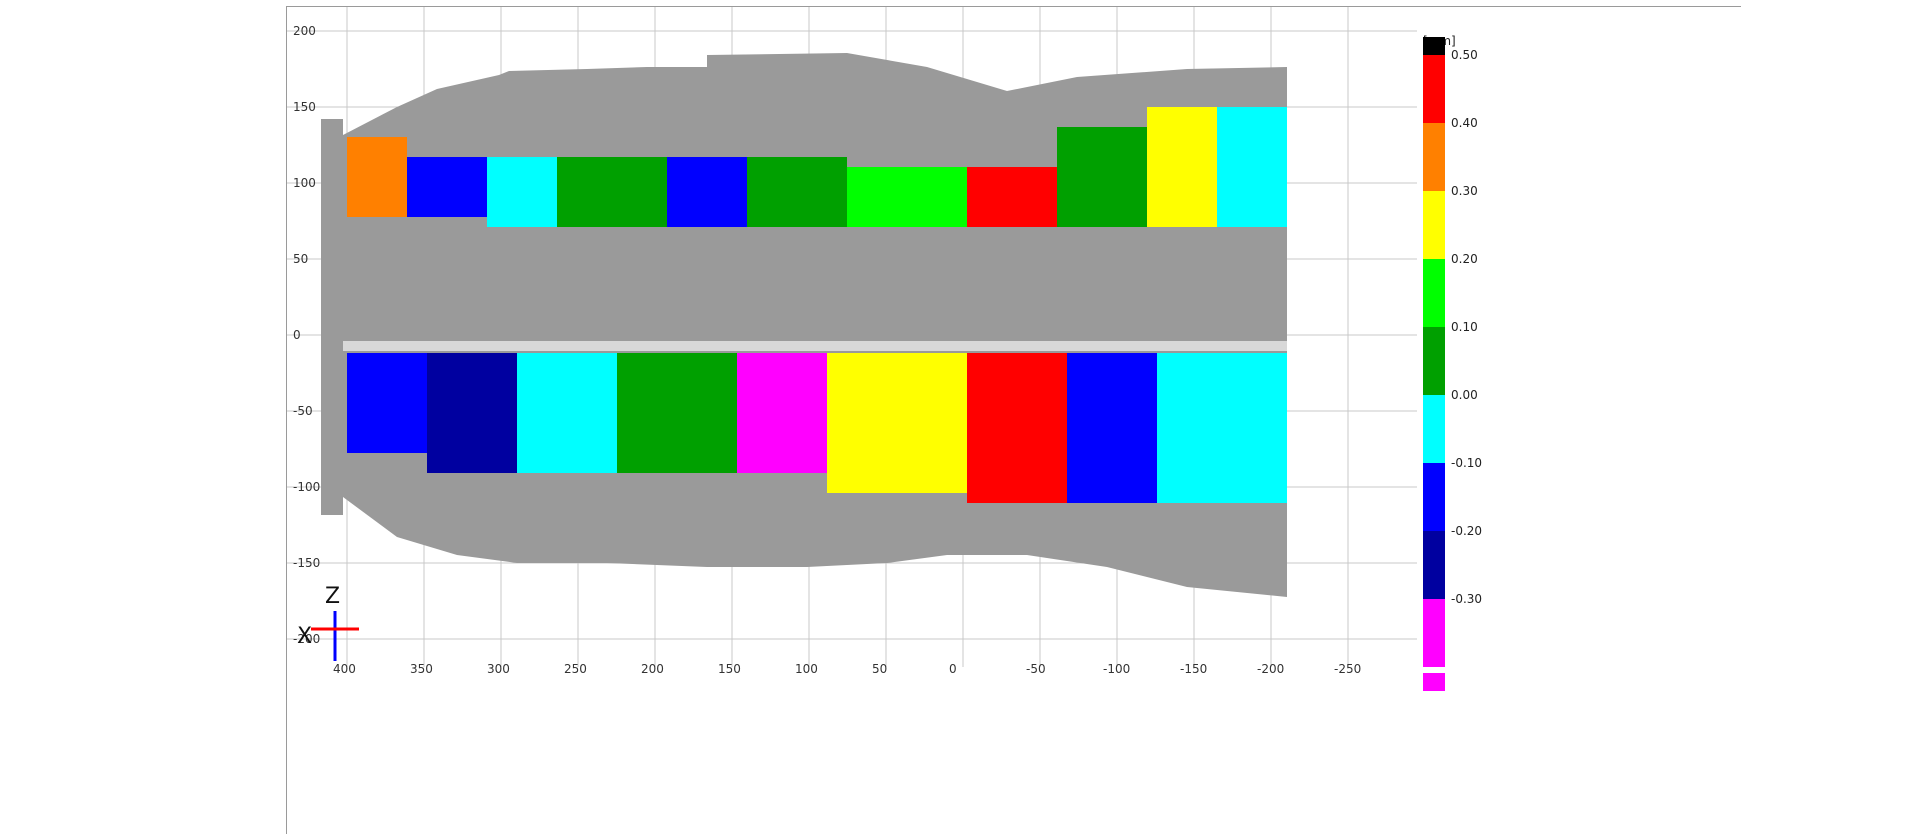 Image resolution: width=1920 pixels, height=834 pixels. Describe the element at coordinates (1347, 669) in the screenshot. I see `x-tick-label: -250` at that location.